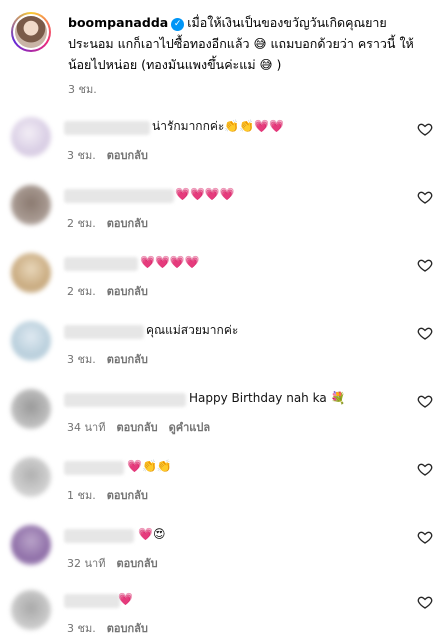 The image size is (446, 639). Describe the element at coordinates (223, 351) in the screenshot. I see `comment-item: คุณแม่สวยมากค่ะ 3 ชม. ตอบกลับ` at that location.